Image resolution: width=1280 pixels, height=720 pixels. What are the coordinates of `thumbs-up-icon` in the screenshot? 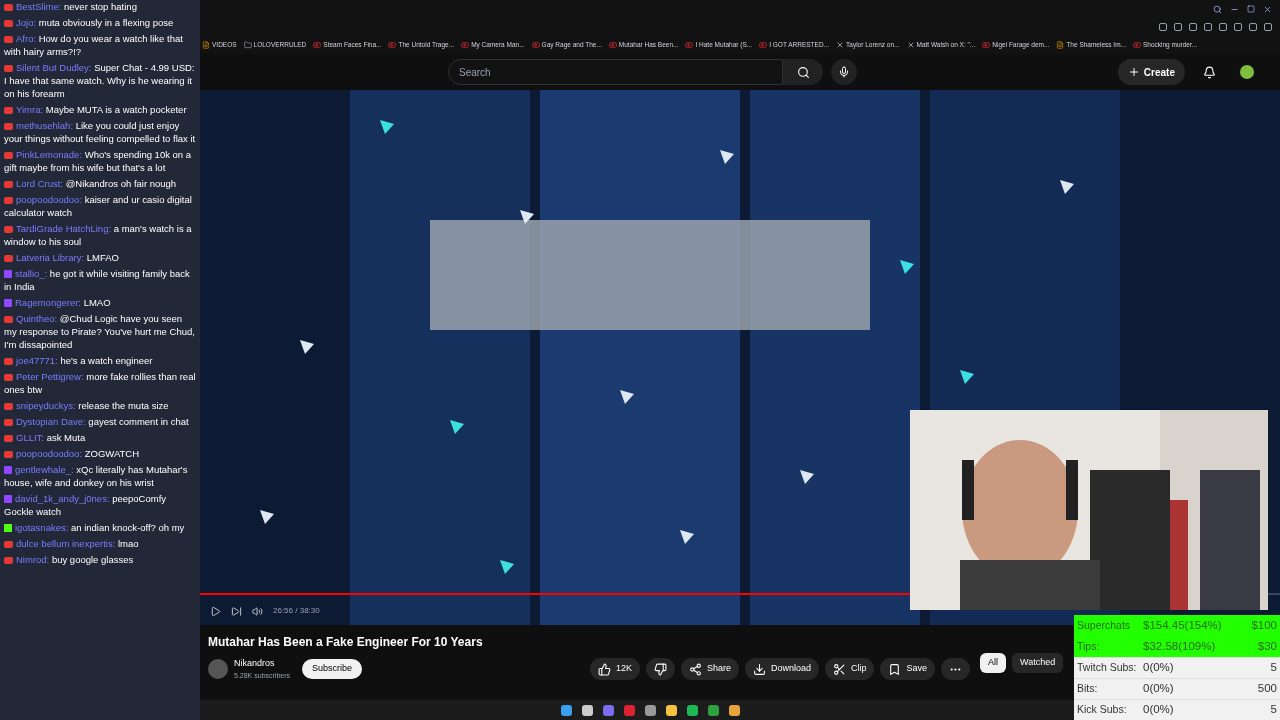 It's located at (604, 669).